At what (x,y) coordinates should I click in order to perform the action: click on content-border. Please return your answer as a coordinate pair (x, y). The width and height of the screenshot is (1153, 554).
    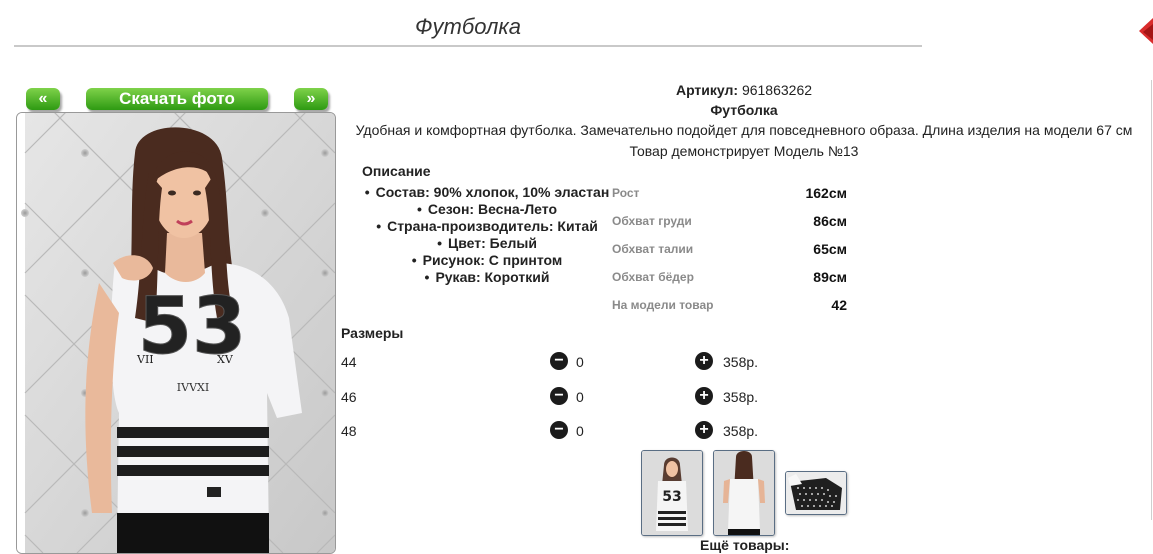
    Looking at the image, I should click on (1151, 300).